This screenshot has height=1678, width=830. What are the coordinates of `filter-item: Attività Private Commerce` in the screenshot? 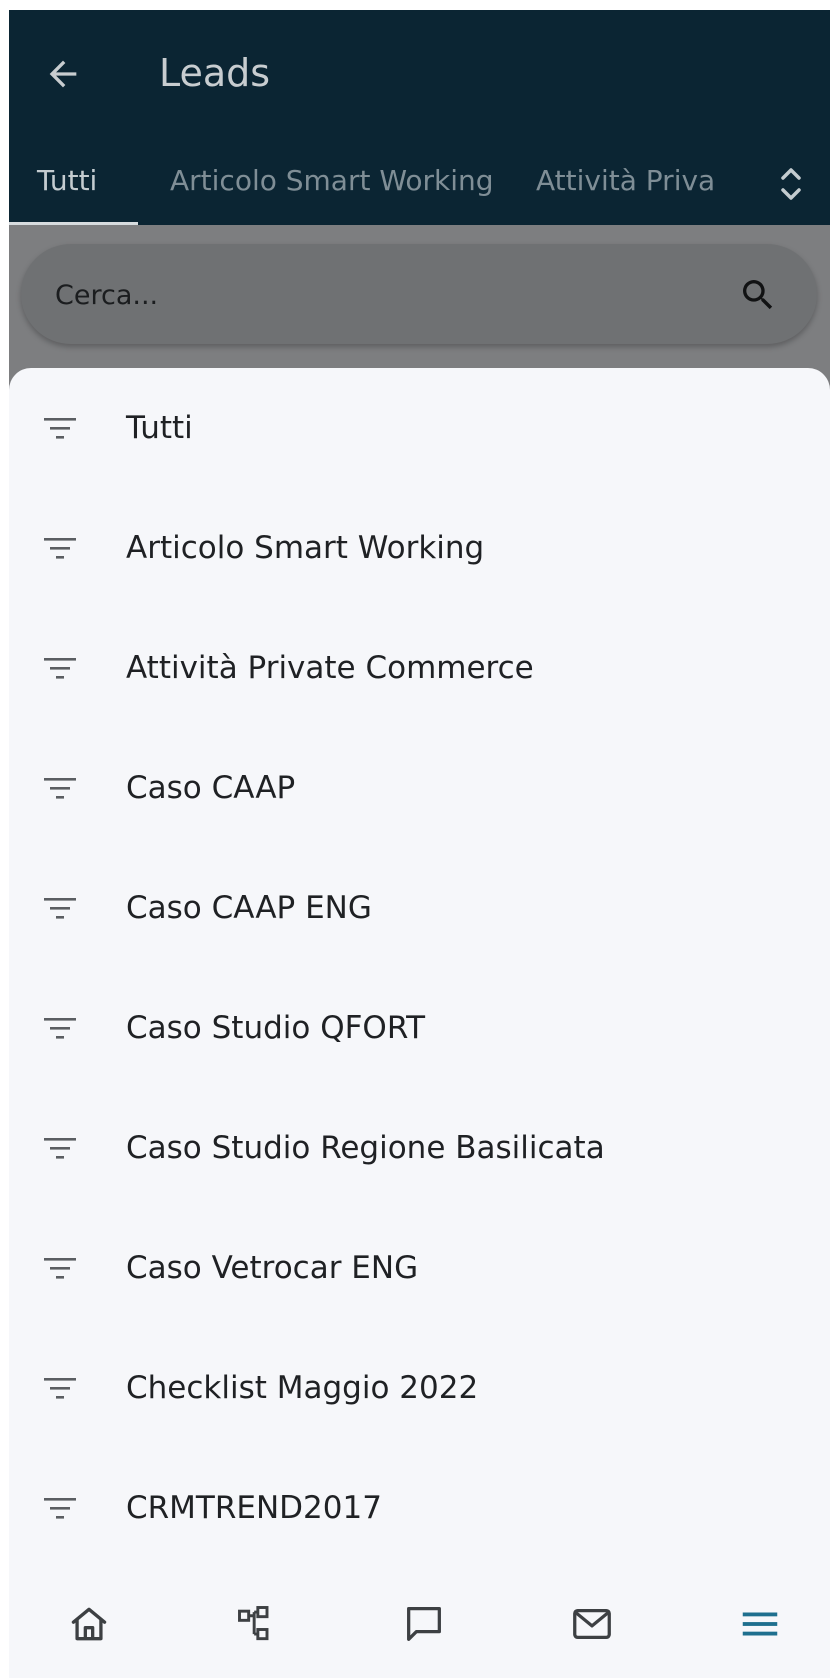 It's located at (419, 668).